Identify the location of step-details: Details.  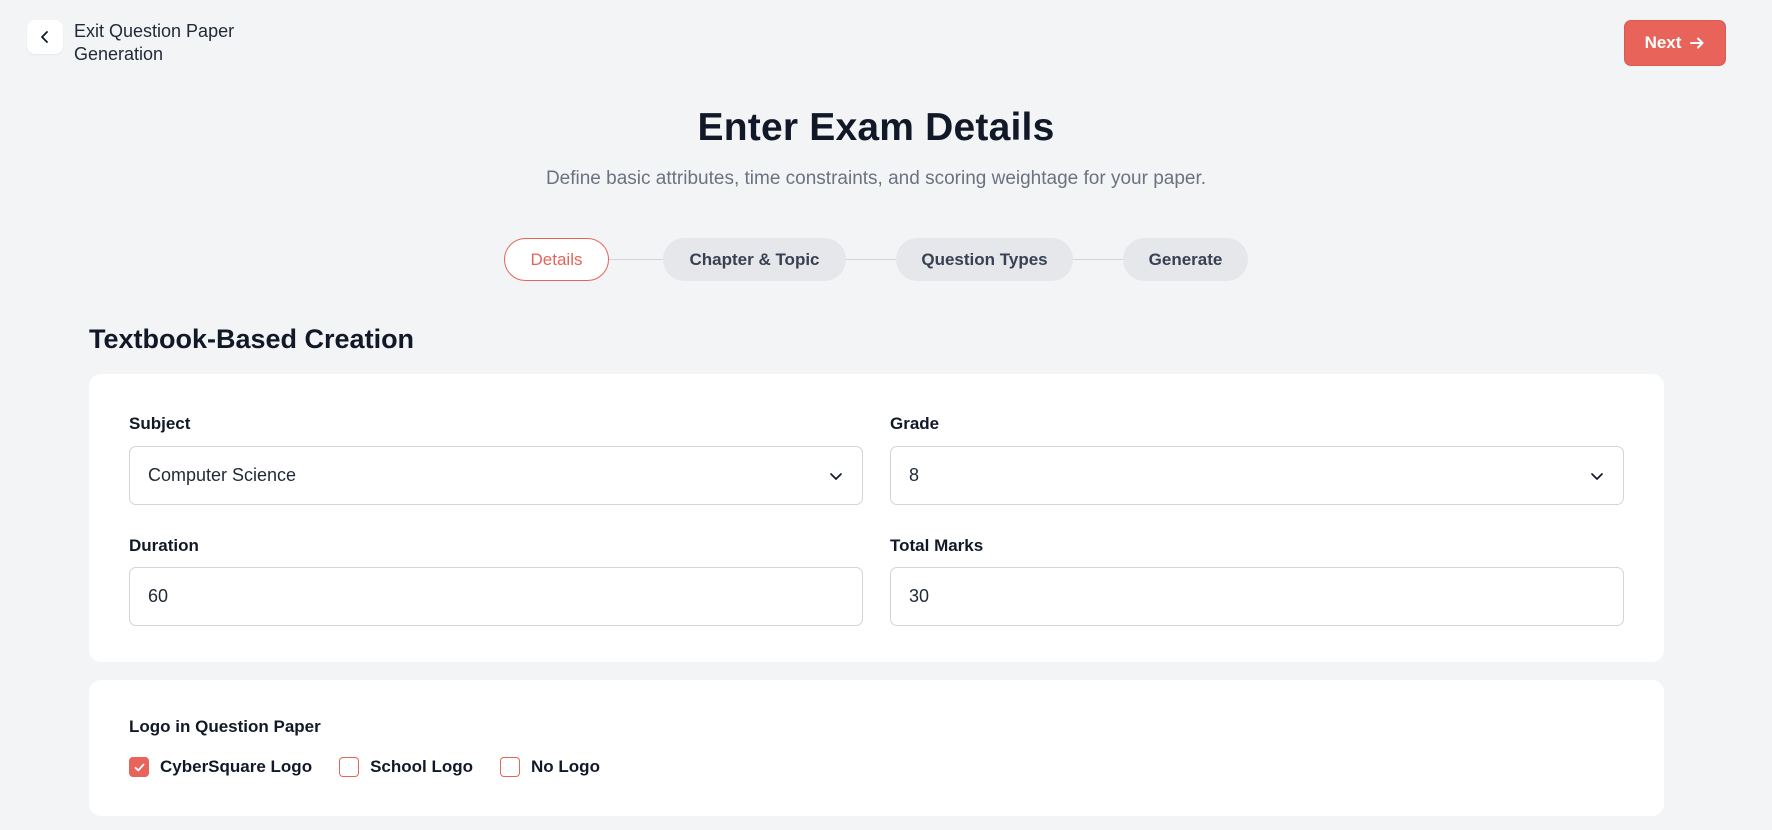
(556, 259).